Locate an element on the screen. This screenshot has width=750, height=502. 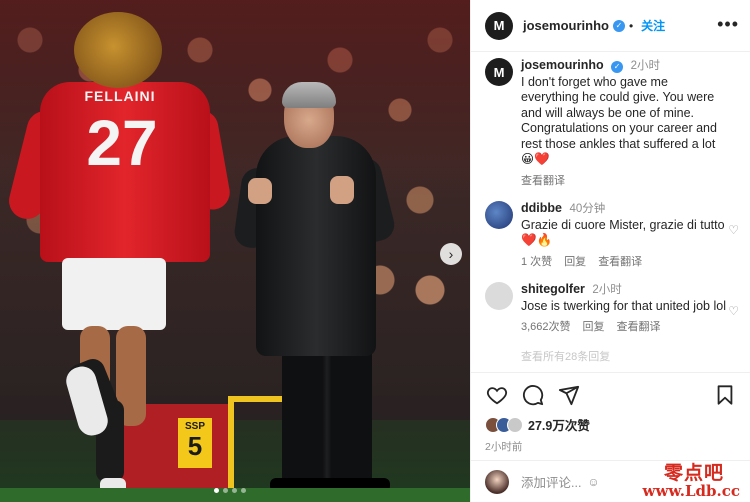
manager-hair is located at coordinates (309, 95).